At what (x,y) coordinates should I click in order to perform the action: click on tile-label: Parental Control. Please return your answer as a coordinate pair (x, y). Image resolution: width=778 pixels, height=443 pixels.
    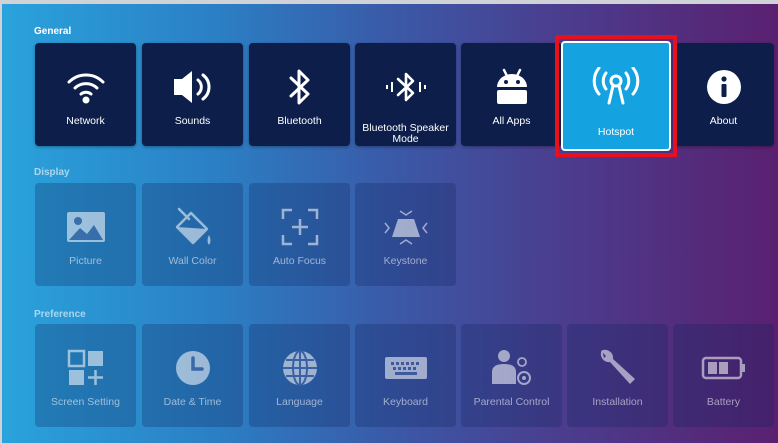
    Looking at the image, I should click on (511, 402).